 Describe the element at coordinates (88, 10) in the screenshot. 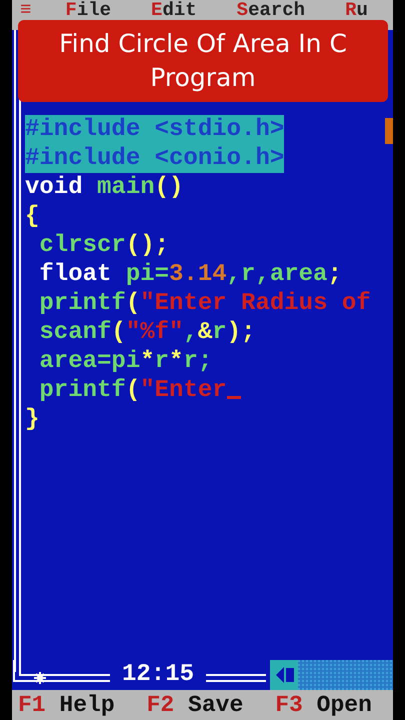

I see `menu-item: File` at that location.